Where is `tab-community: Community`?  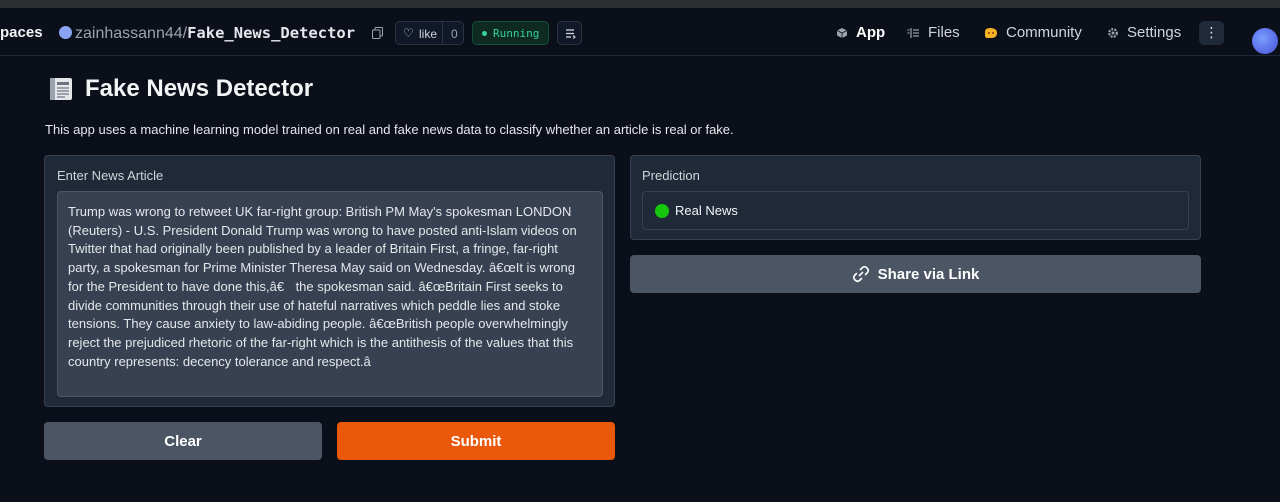
tab-community: Community is located at coordinates (1033, 32).